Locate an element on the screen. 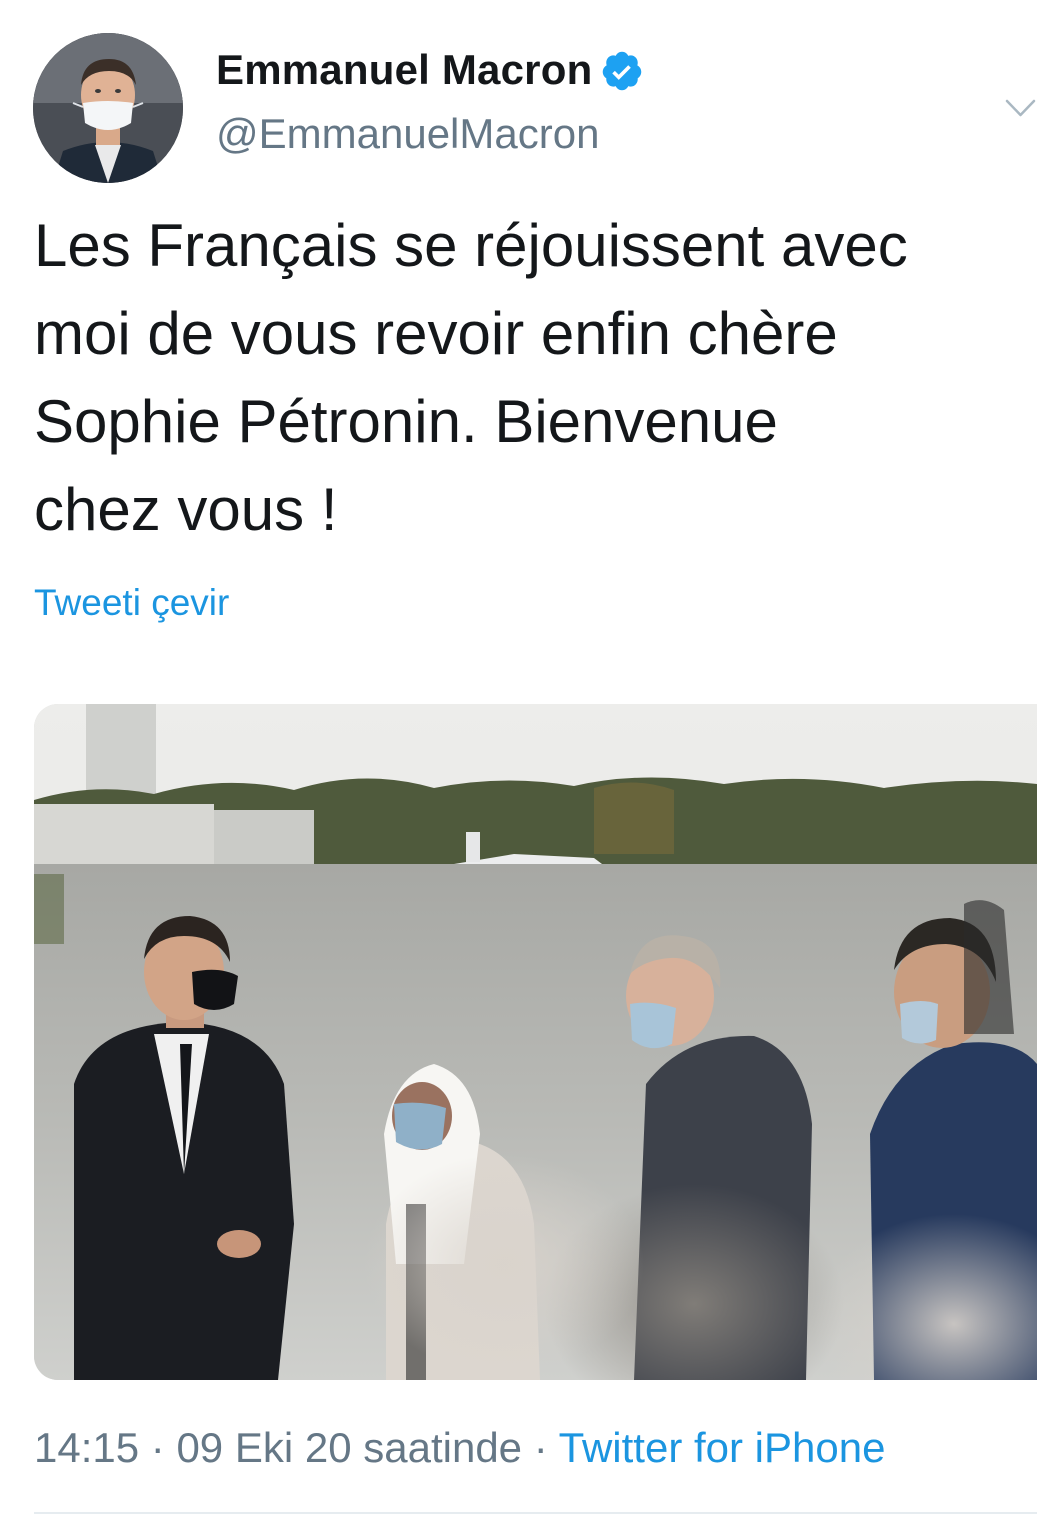  tweet-source-link: Twitter for iPhone is located at coordinates (722, 1447).